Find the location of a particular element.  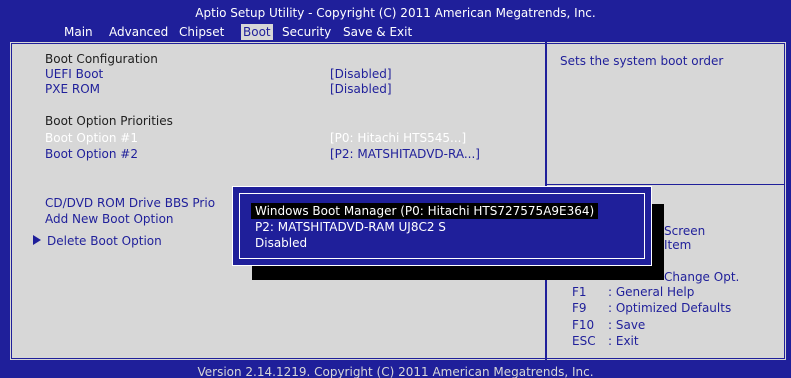

tab-chipset: Chipset is located at coordinates (201, 32).